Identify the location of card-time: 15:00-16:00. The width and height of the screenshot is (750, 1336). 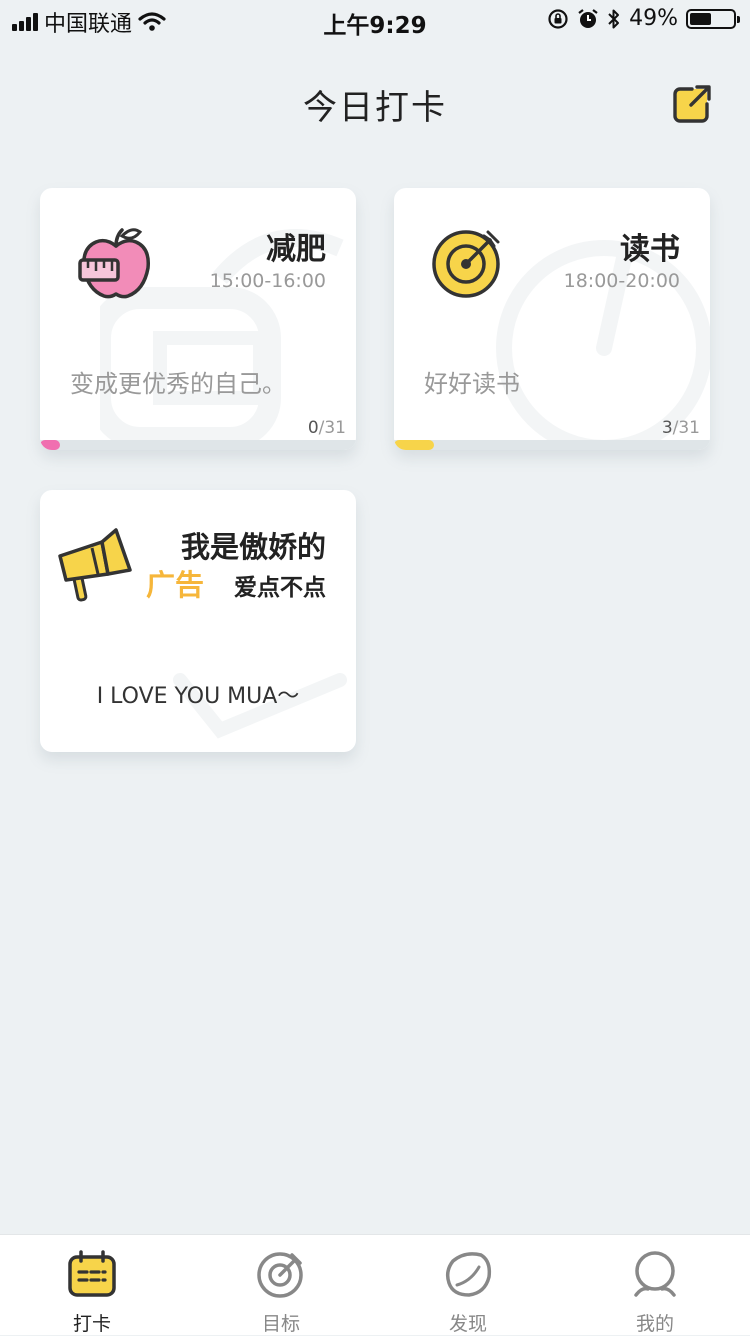
(267, 281).